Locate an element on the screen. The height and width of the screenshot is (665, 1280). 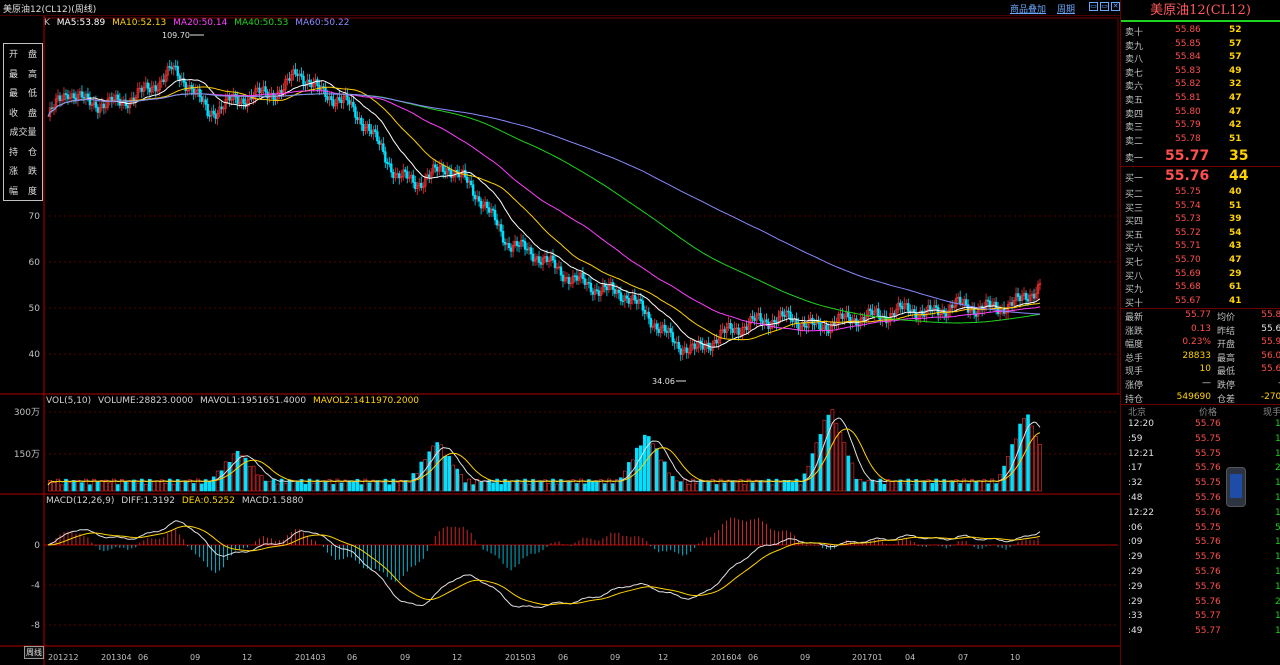
weekly-tab: 周线 is located at coordinates (34, 652).